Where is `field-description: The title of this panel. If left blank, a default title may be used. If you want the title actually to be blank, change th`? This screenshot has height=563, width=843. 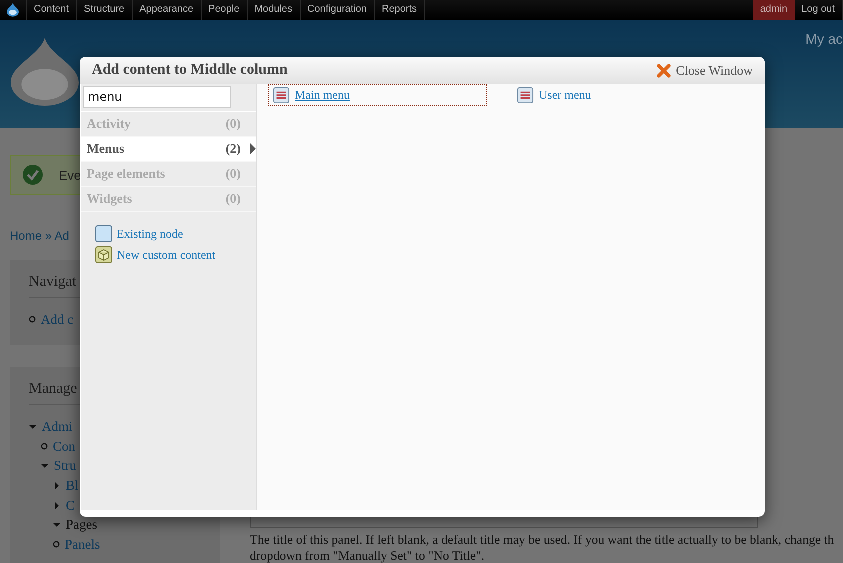 field-description: The title of this panel. If left blank, a default title may be used. If you want the title actually to be blank, change th is located at coordinates (542, 540).